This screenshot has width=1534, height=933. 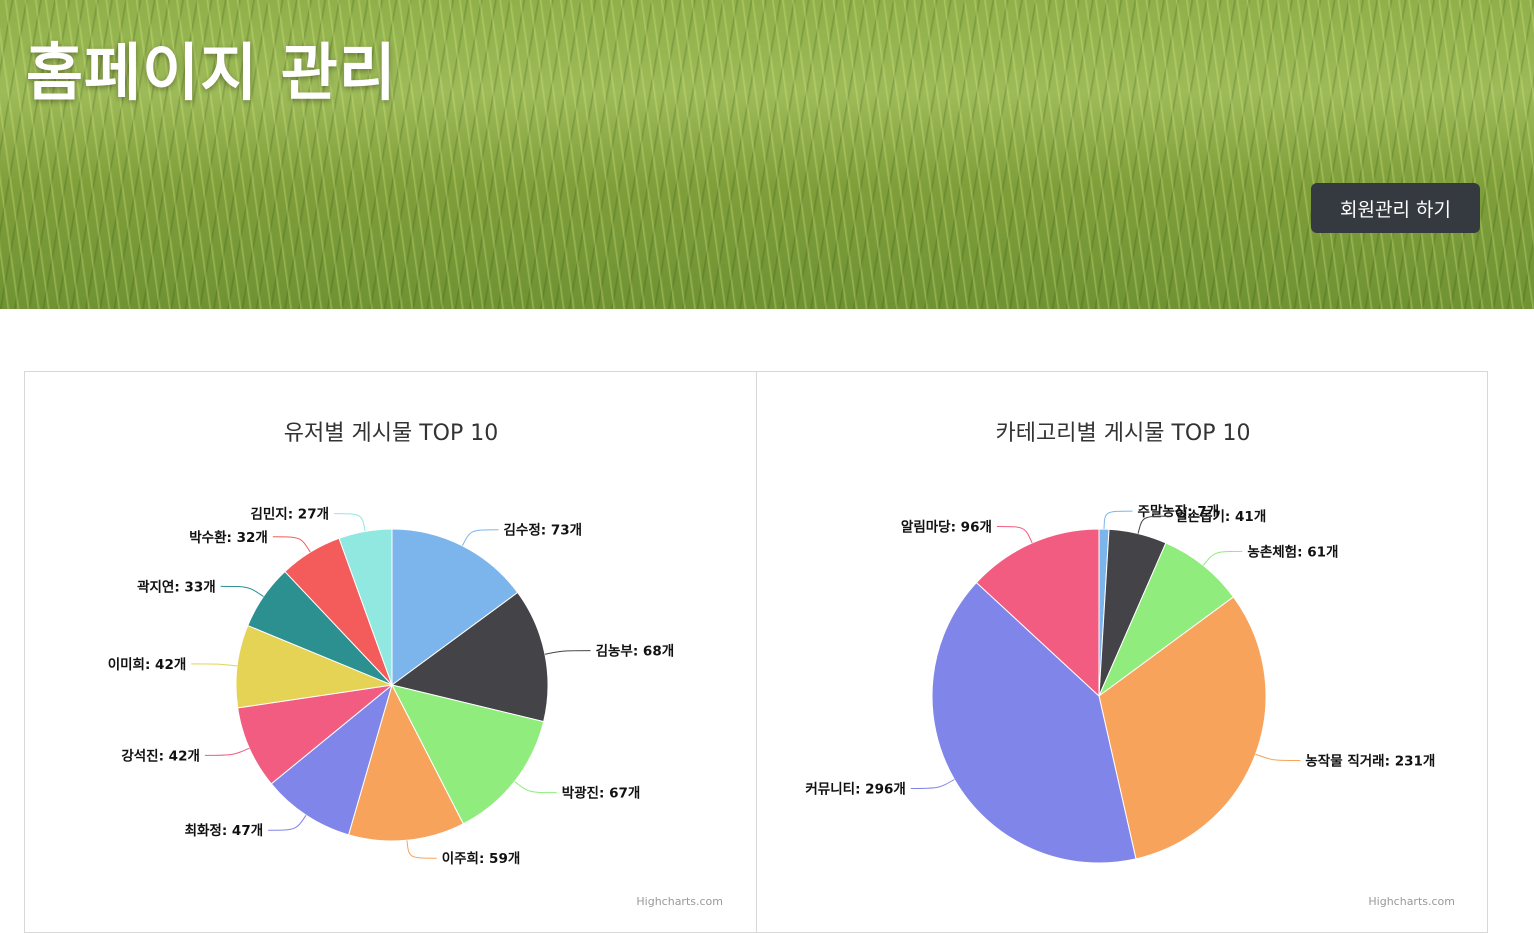 I want to click on data-label-2: 일손돕기: 41개, so click(x=1220, y=517).